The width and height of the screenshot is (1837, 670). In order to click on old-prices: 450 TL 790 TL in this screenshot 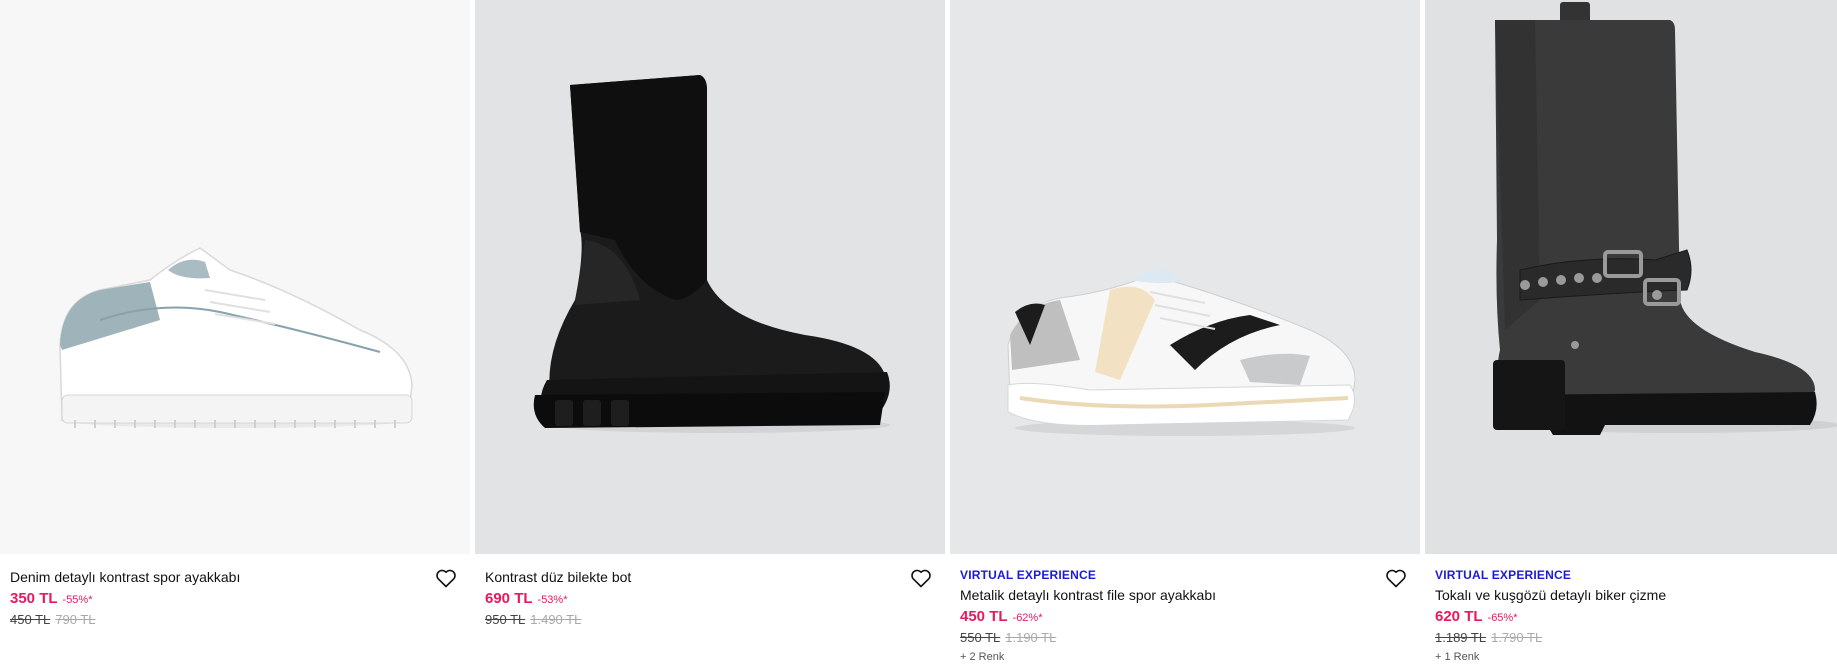, I will do `click(235, 620)`.